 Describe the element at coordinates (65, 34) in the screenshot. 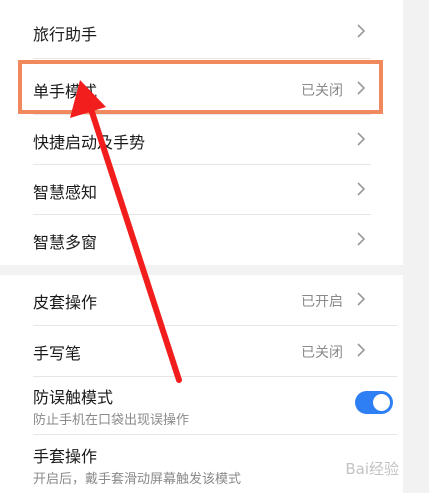

I see `row-label: 旅行助手` at that location.